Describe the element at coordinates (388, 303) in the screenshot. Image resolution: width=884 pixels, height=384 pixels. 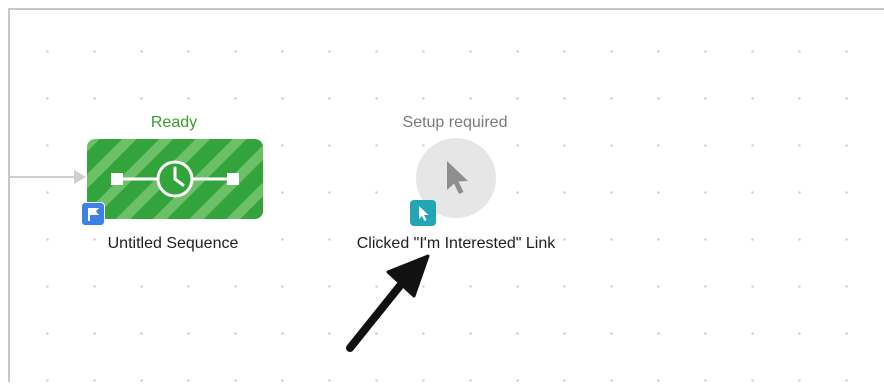
I see `annotation-arrow` at that location.